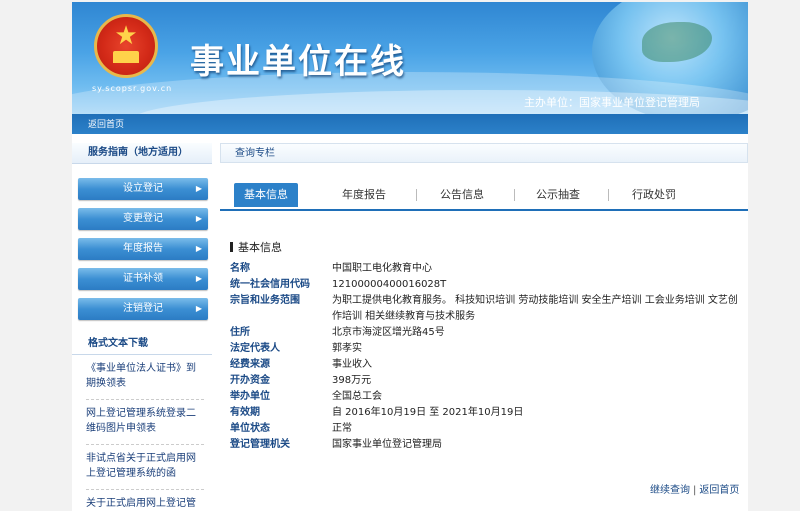 The height and width of the screenshot is (511, 800). Describe the element at coordinates (462, 195) in the screenshot. I see `tab-announcement: 公告信息` at that location.